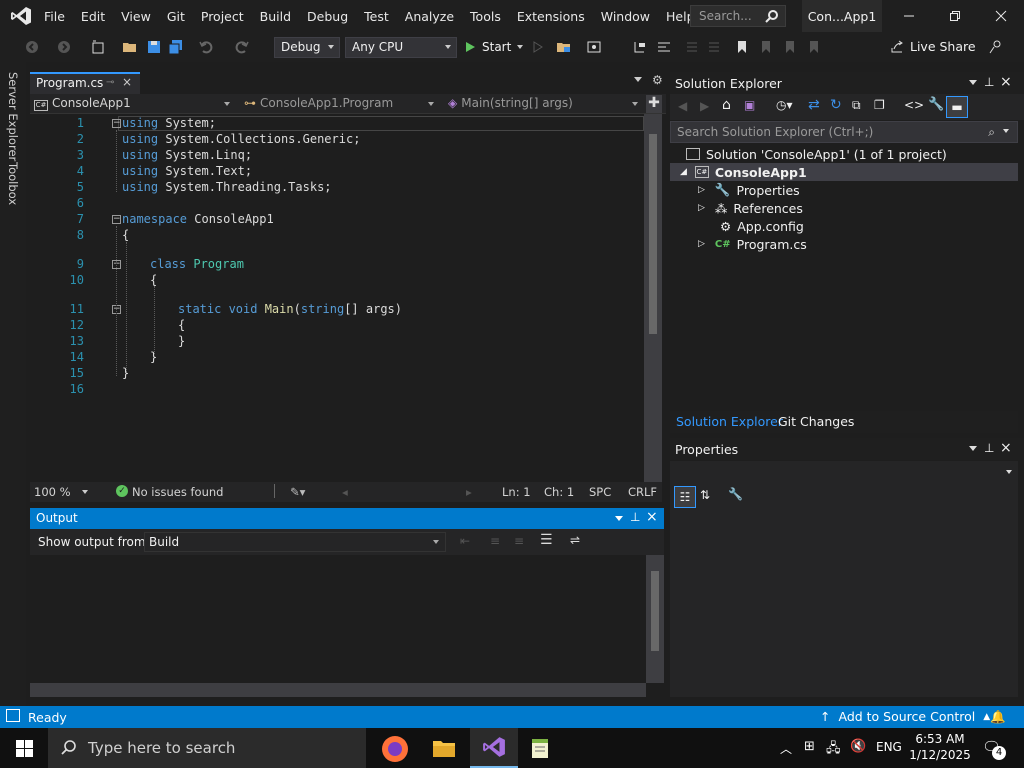 The image size is (1024, 768). What do you see at coordinates (559, 492) in the screenshot?
I see `column-indicator: Ch: 1` at bounding box center [559, 492].